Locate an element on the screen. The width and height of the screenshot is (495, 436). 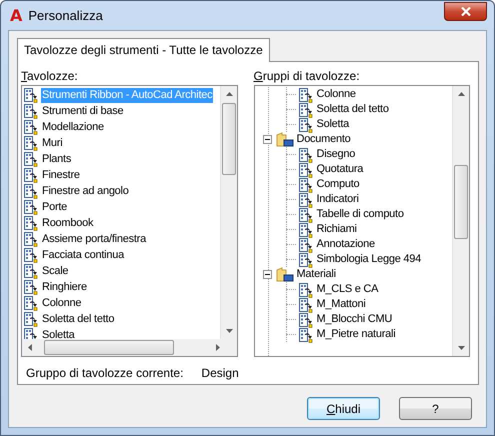
close-button is located at coordinates (465, 11).